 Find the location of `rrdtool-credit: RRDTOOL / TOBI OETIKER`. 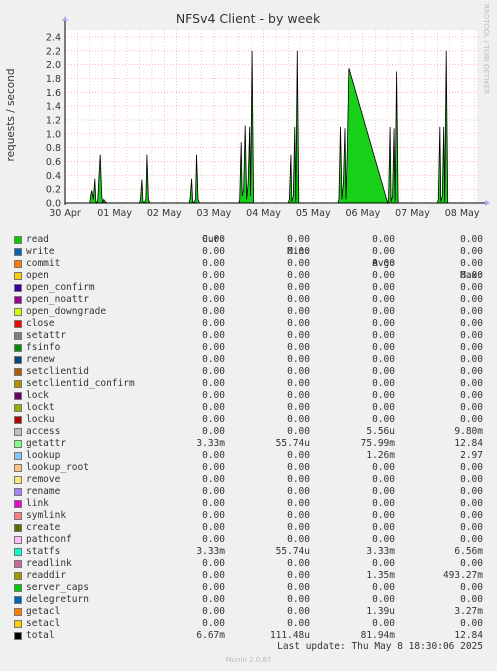

rrdtool-credit: RRDTOOL / TOBI OETIKER is located at coordinates (486, 49).